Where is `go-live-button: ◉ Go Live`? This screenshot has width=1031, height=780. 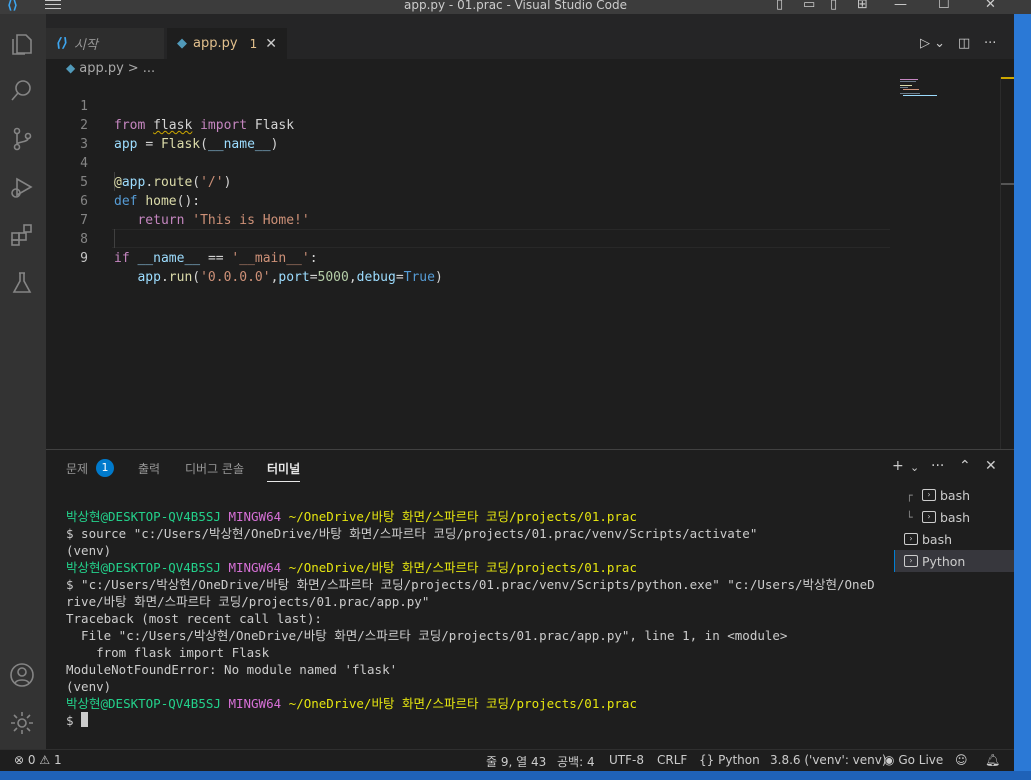 go-live-button: ◉ Go Live is located at coordinates (913, 760).